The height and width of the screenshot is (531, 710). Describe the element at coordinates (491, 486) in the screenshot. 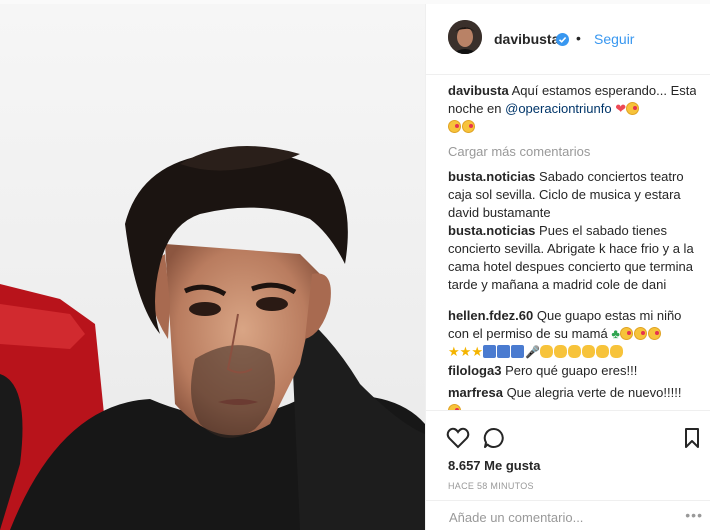

I see `post-timestamp: HACE 58 MINUTOS` at that location.